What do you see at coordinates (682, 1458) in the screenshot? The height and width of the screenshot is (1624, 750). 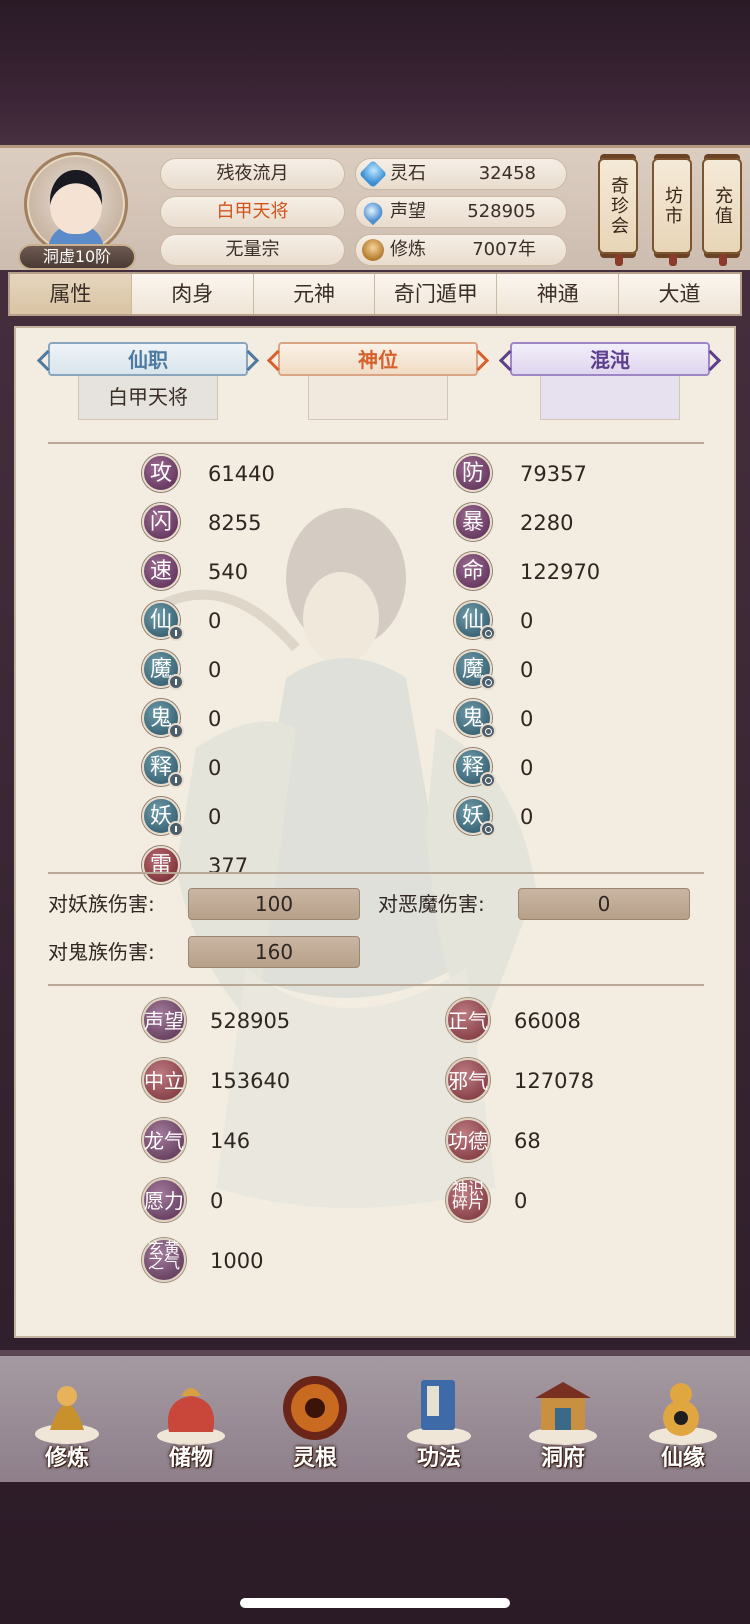 I see `nav-label: 仙缘` at bounding box center [682, 1458].